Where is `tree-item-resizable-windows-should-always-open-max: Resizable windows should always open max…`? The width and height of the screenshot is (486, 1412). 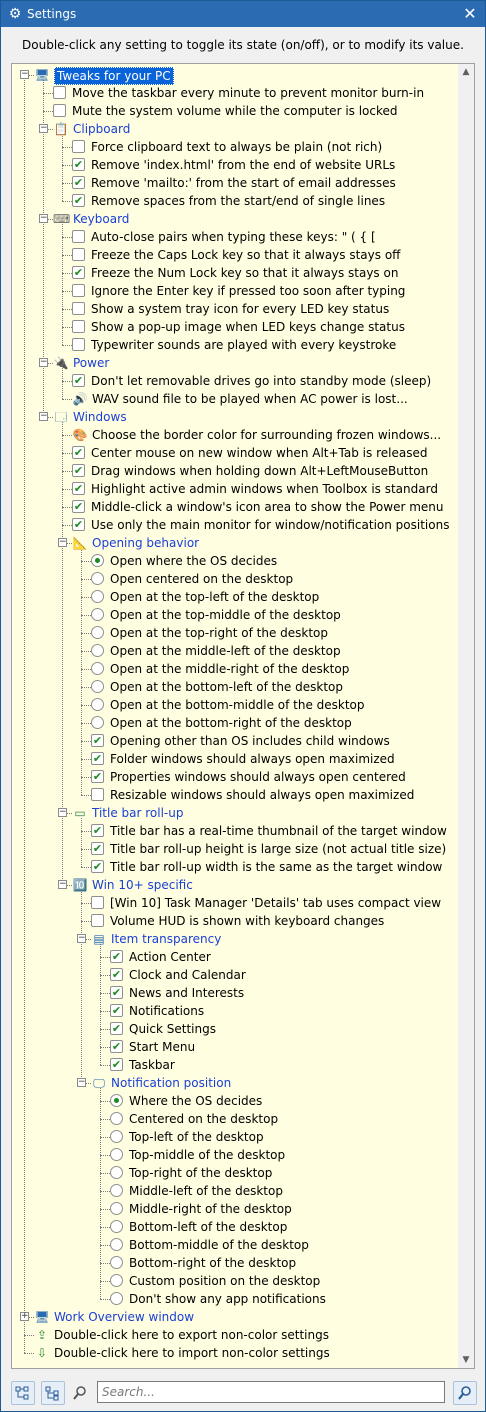 tree-item-resizable-windows-should-always-open-max: Resizable windows should always open max… is located at coordinates (235, 795).